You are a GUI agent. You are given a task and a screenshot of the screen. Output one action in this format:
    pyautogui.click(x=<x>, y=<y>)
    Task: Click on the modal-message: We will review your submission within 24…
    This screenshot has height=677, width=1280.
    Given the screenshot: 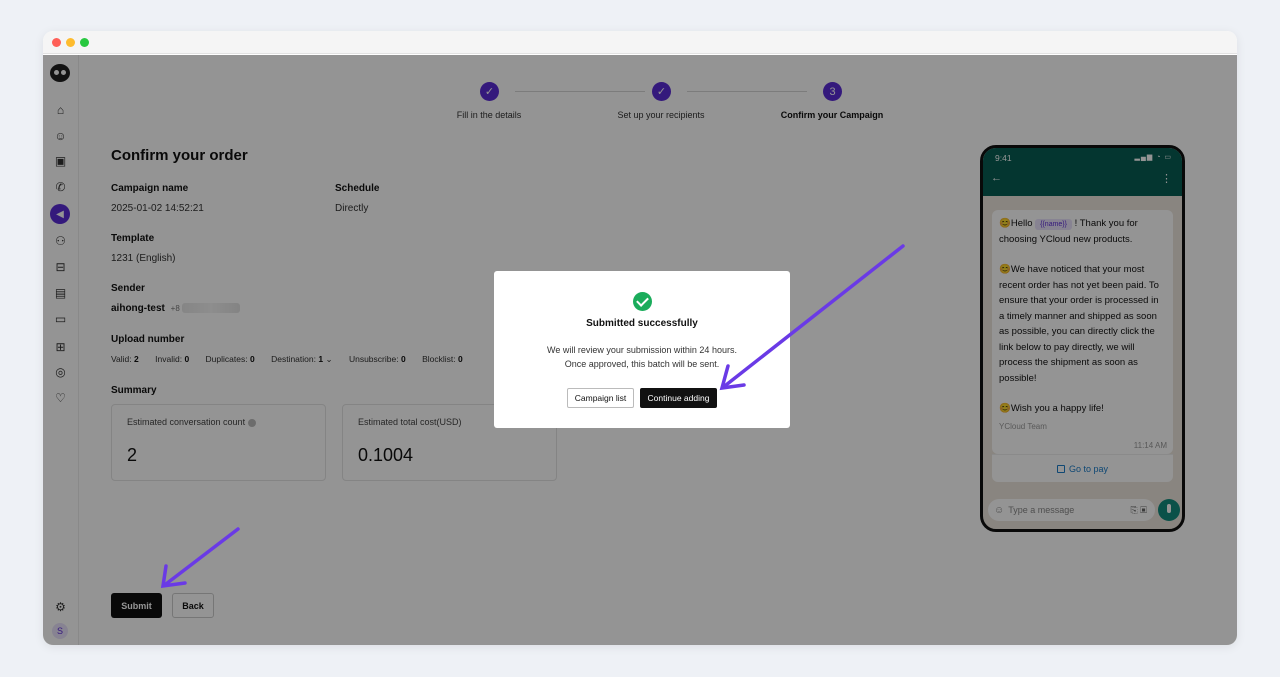 What is the action you would take?
    pyautogui.click(x=642, y=357)
    